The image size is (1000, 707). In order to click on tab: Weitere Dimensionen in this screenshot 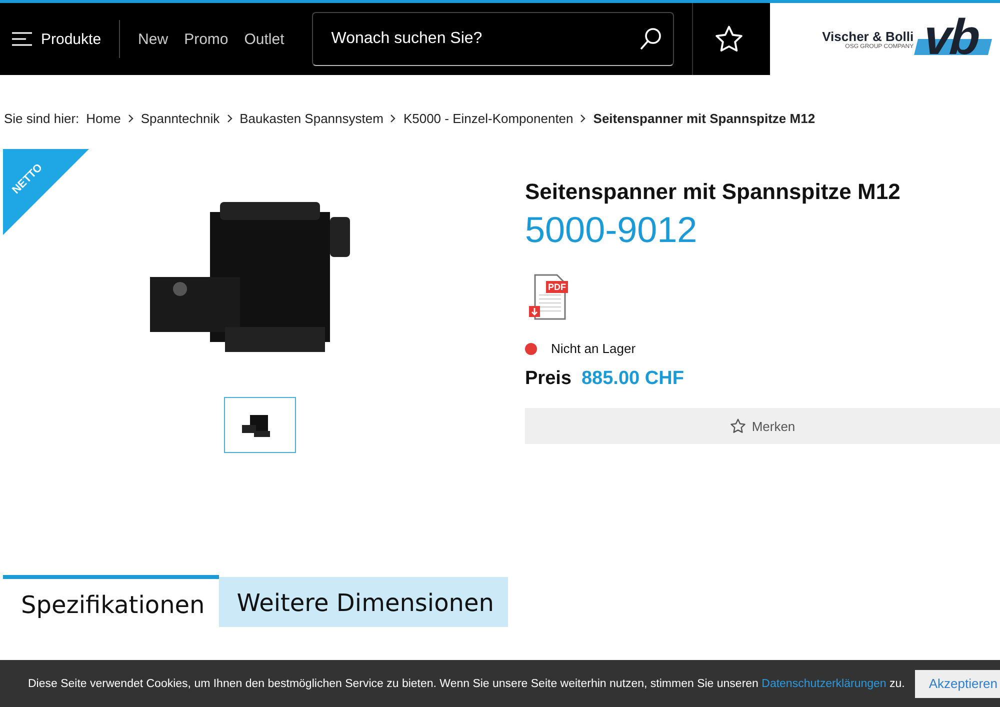, I will do `click(363, 602)`.